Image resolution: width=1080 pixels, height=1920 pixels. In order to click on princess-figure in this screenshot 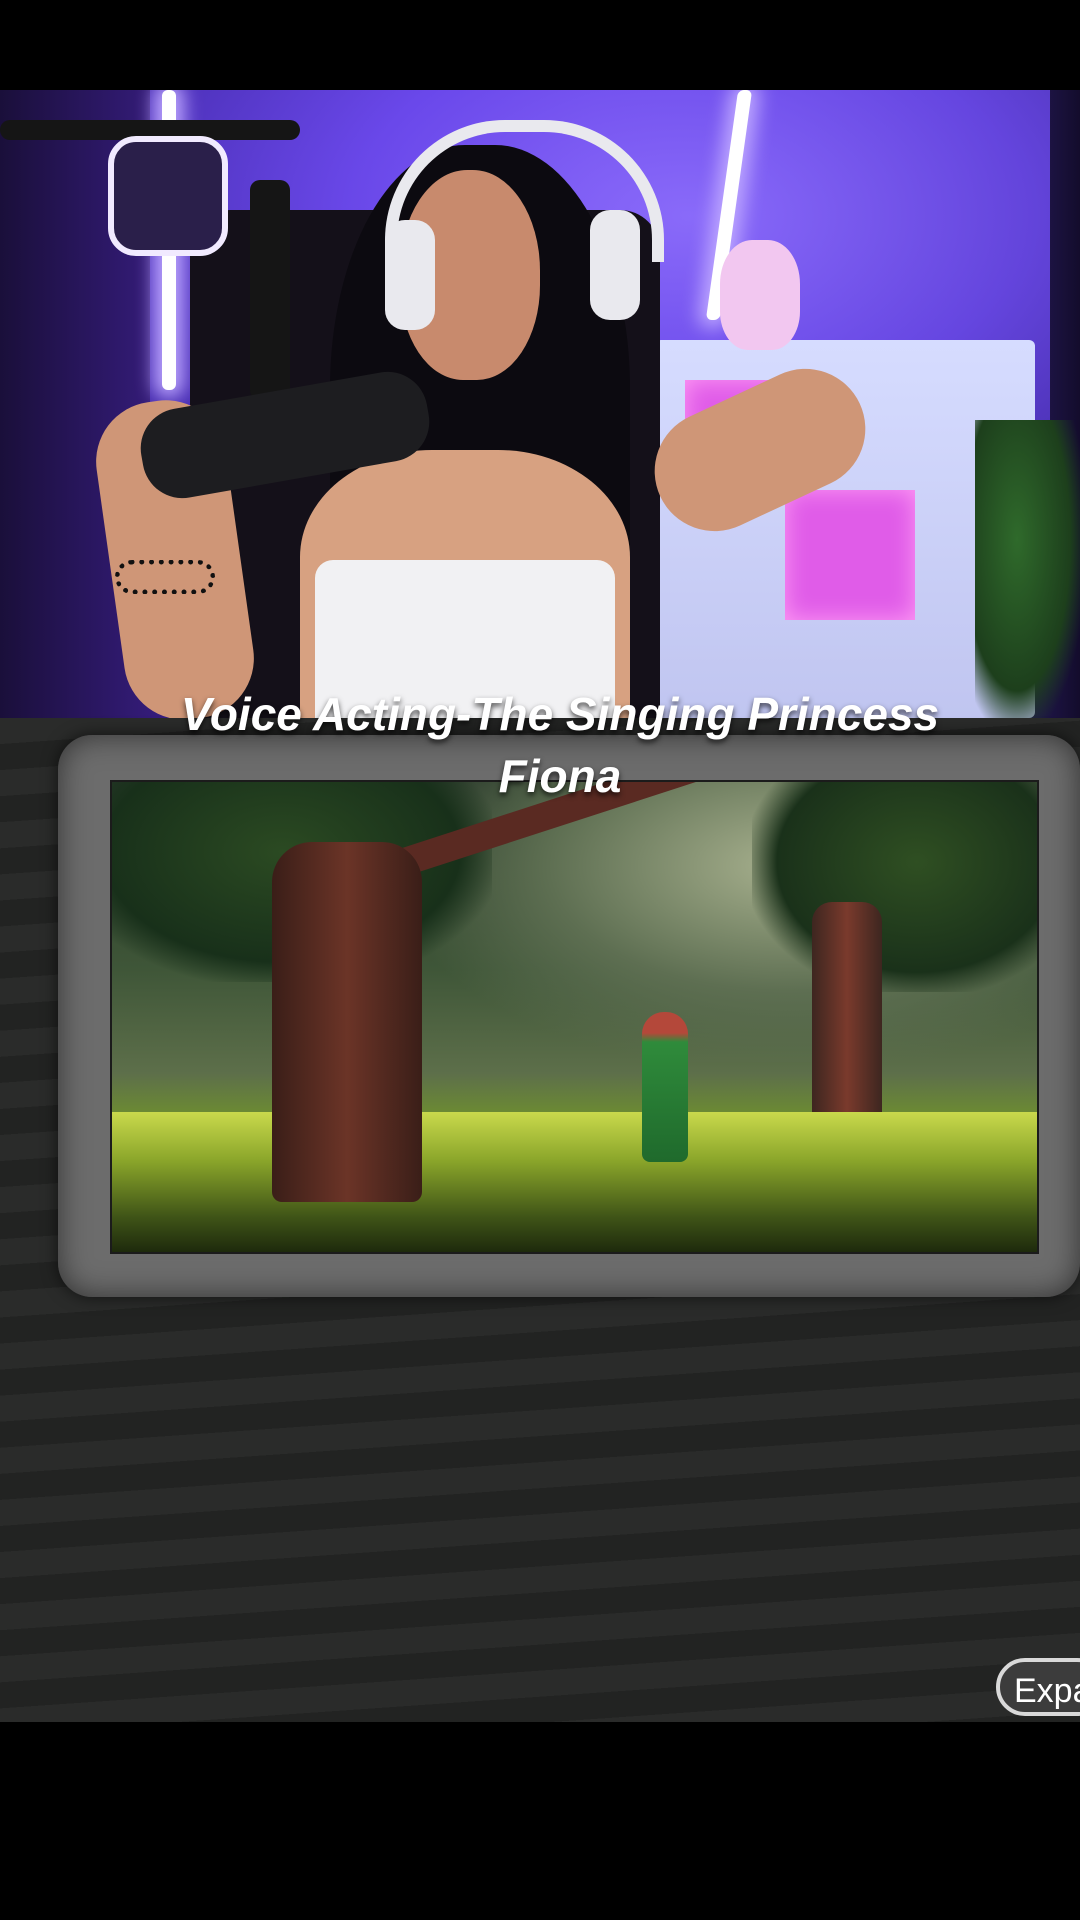, I will do `click(665, 1087)`.